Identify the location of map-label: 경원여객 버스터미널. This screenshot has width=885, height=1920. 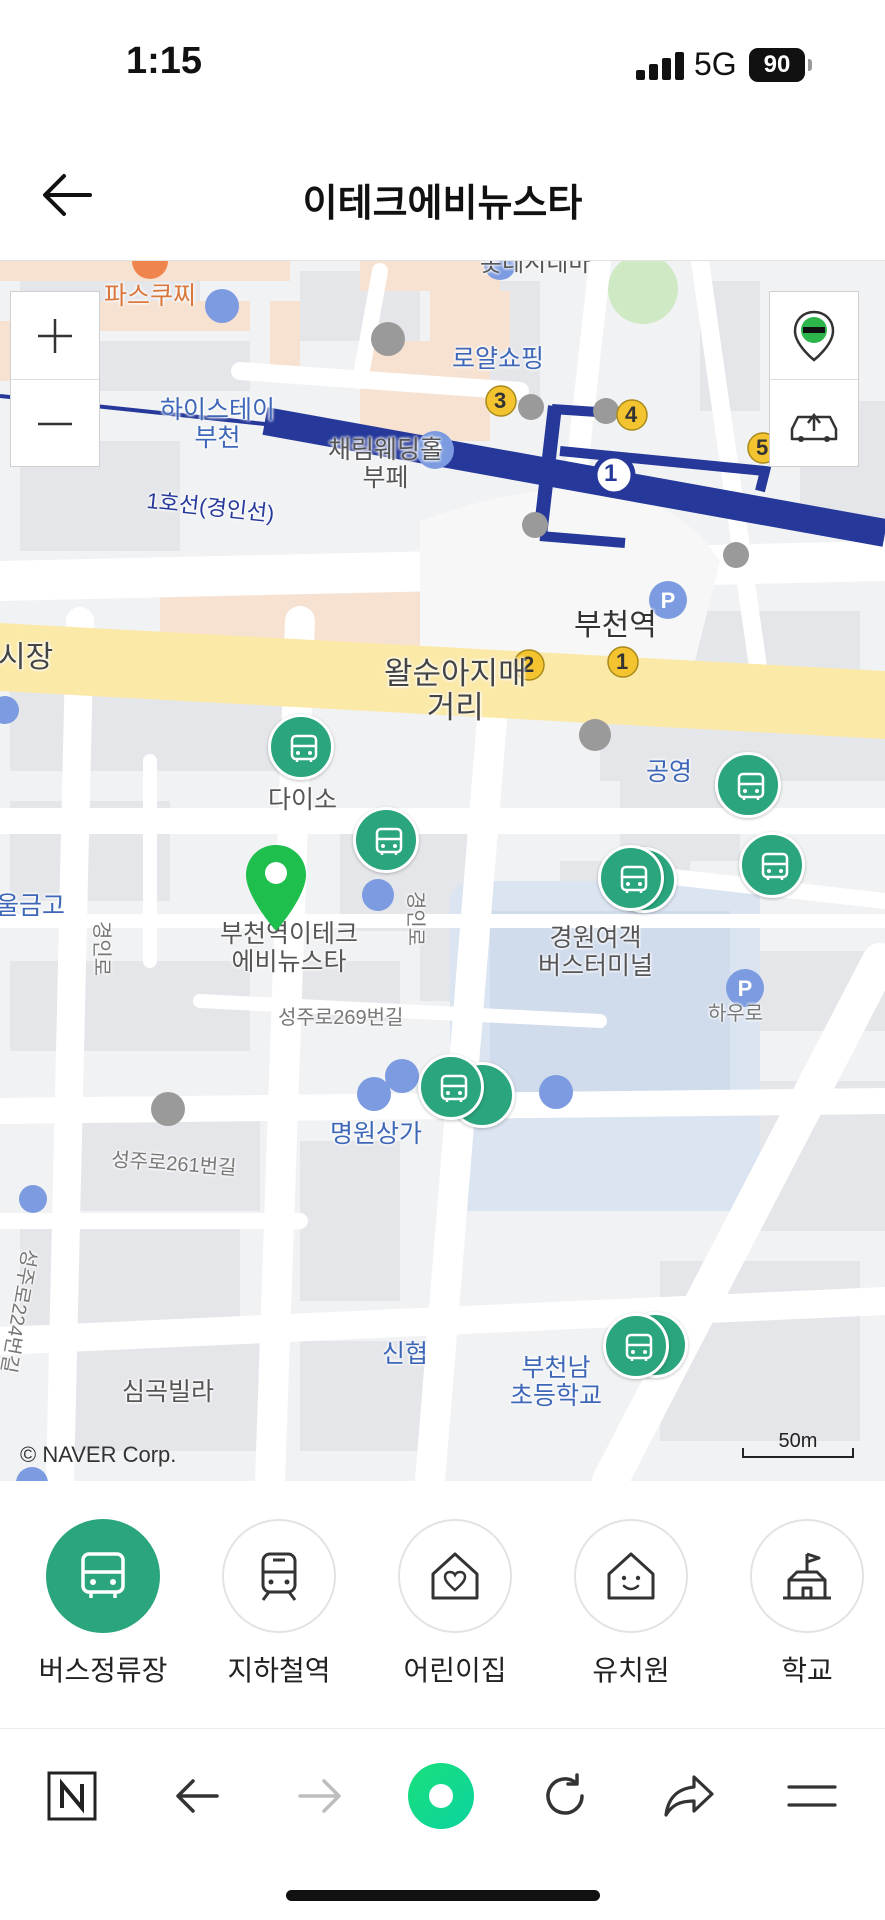
(596, 952).